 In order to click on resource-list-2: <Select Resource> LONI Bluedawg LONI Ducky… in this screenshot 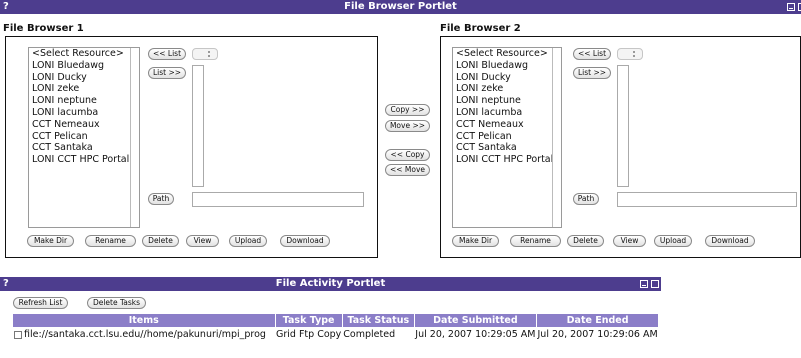, I will do `click(507, 137)`.